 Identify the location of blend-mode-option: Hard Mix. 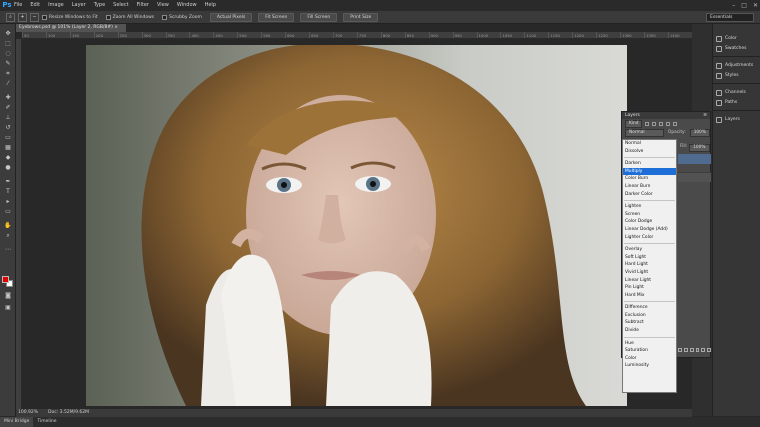
(649, 296).